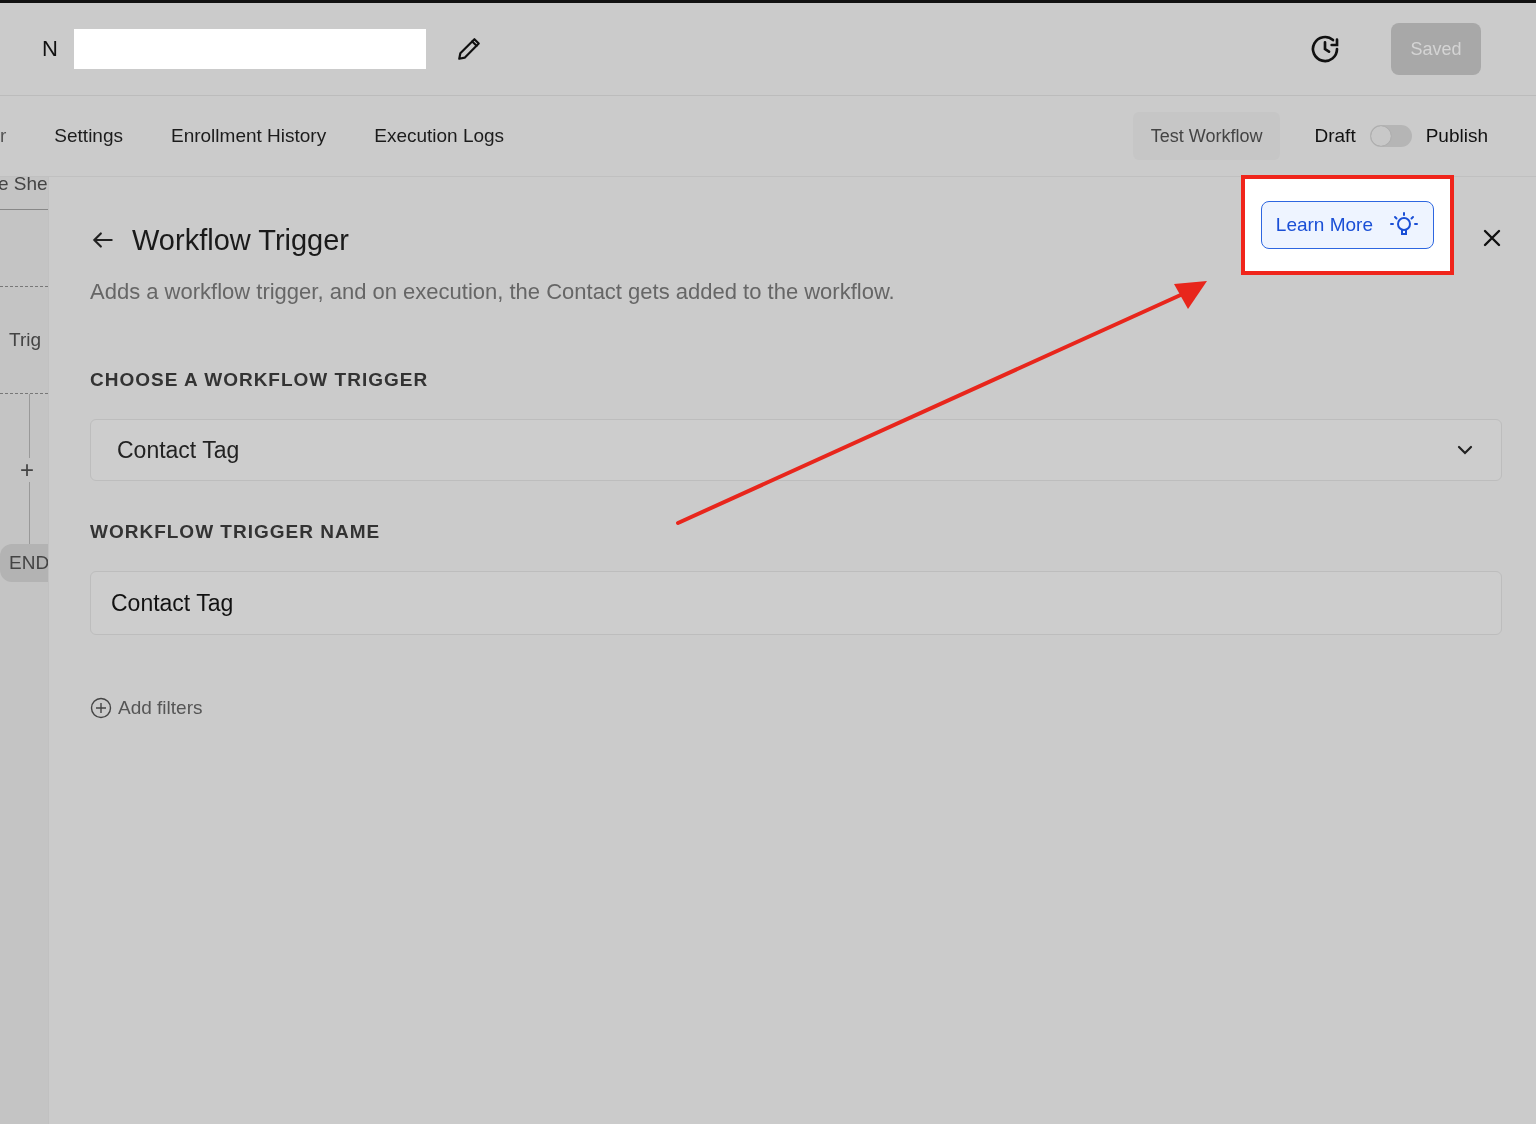  Describe the element at coordinates (241, 240) in the screenshot. I see `panel-title: Workflow Trigger` at that location.